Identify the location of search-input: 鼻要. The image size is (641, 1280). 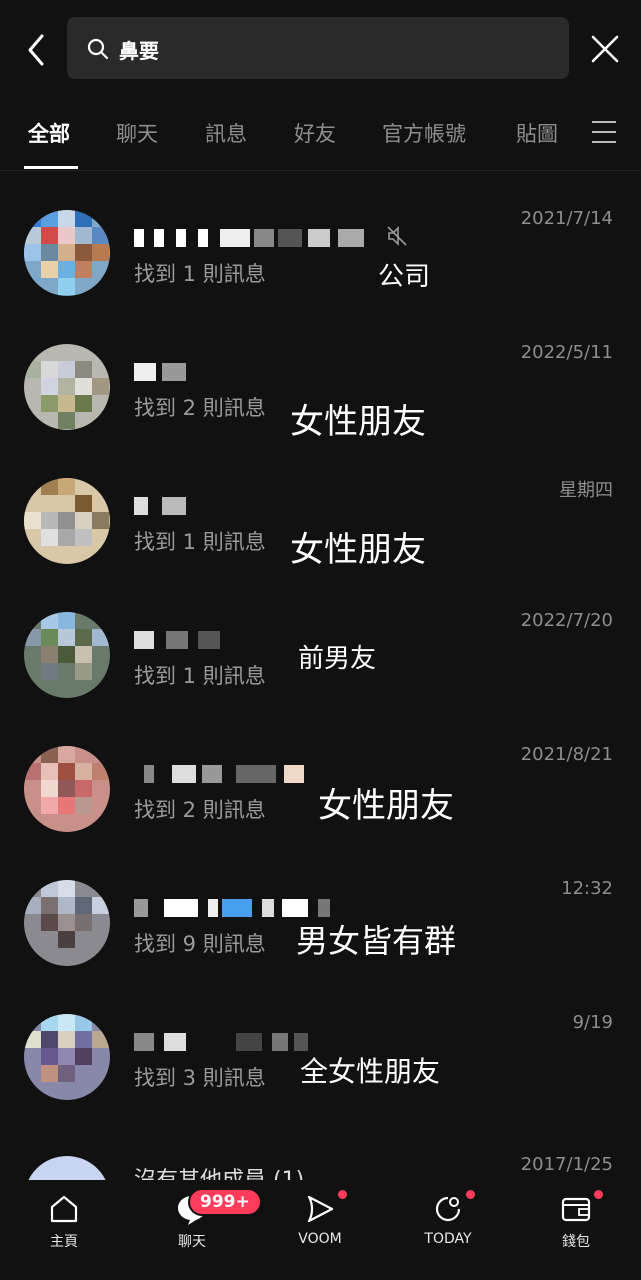
(318, 48).